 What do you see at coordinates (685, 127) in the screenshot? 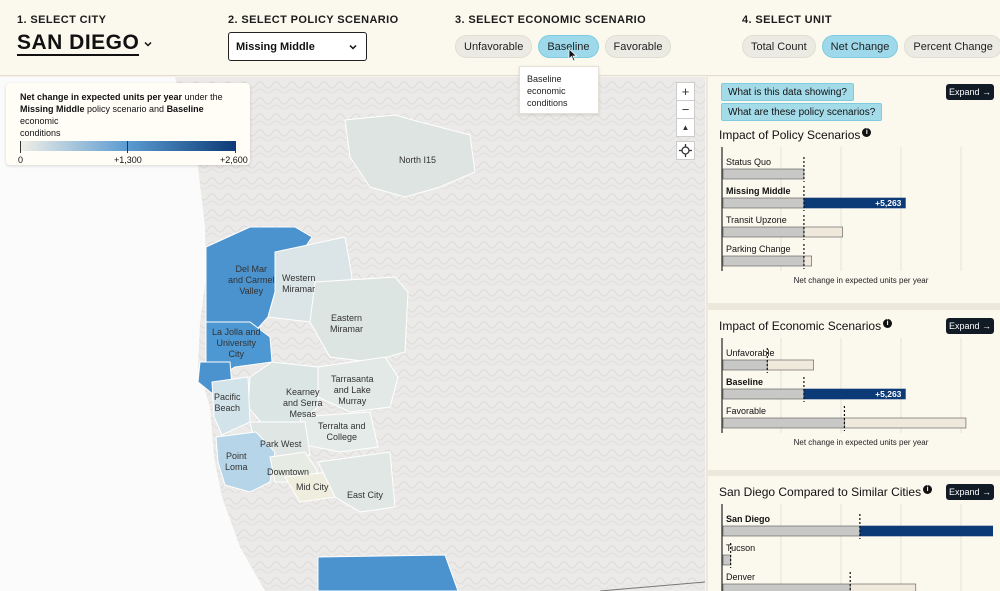
I see `compass-button: ▲` at bounding box center [685, 127].